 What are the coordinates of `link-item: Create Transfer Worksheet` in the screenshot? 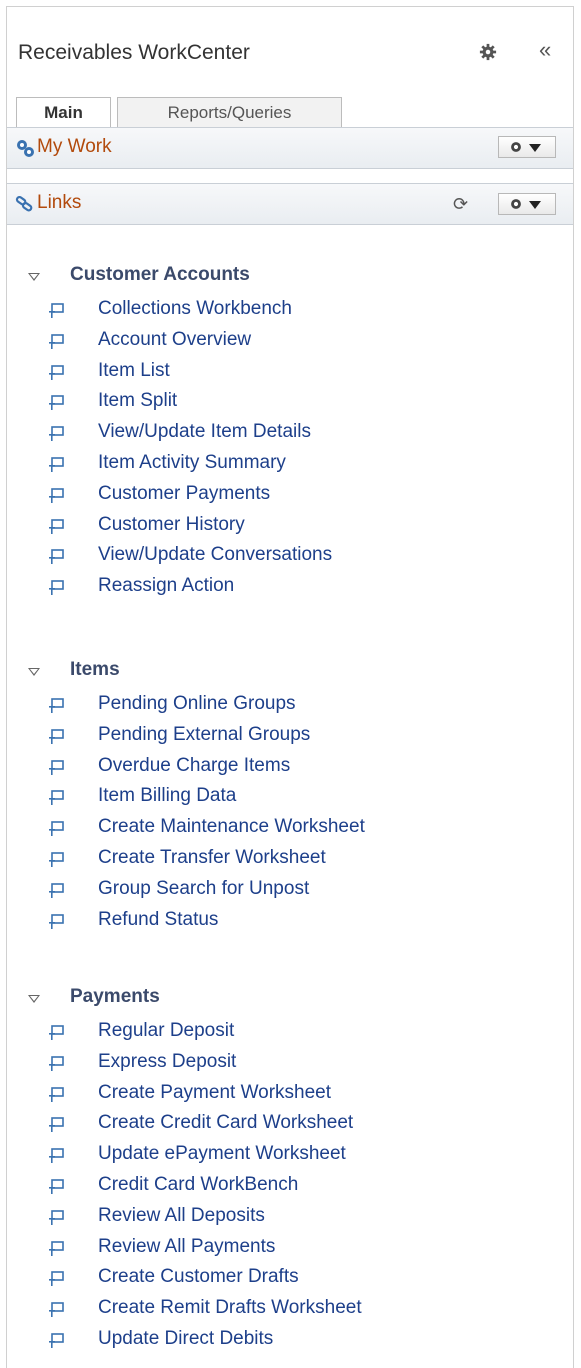 It's located at (290, 860).